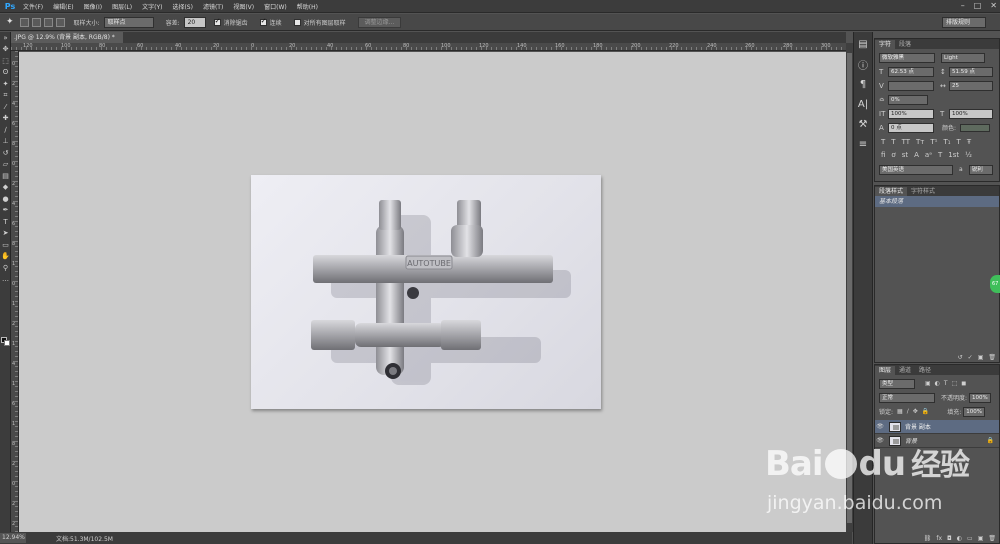 The height and width of the screenshot is (544, 1000). What do you see at coordinates (5, 73) in the screenshot?
I see `lasso-tool-icon: ʘ` at bounding box center [5, 73].